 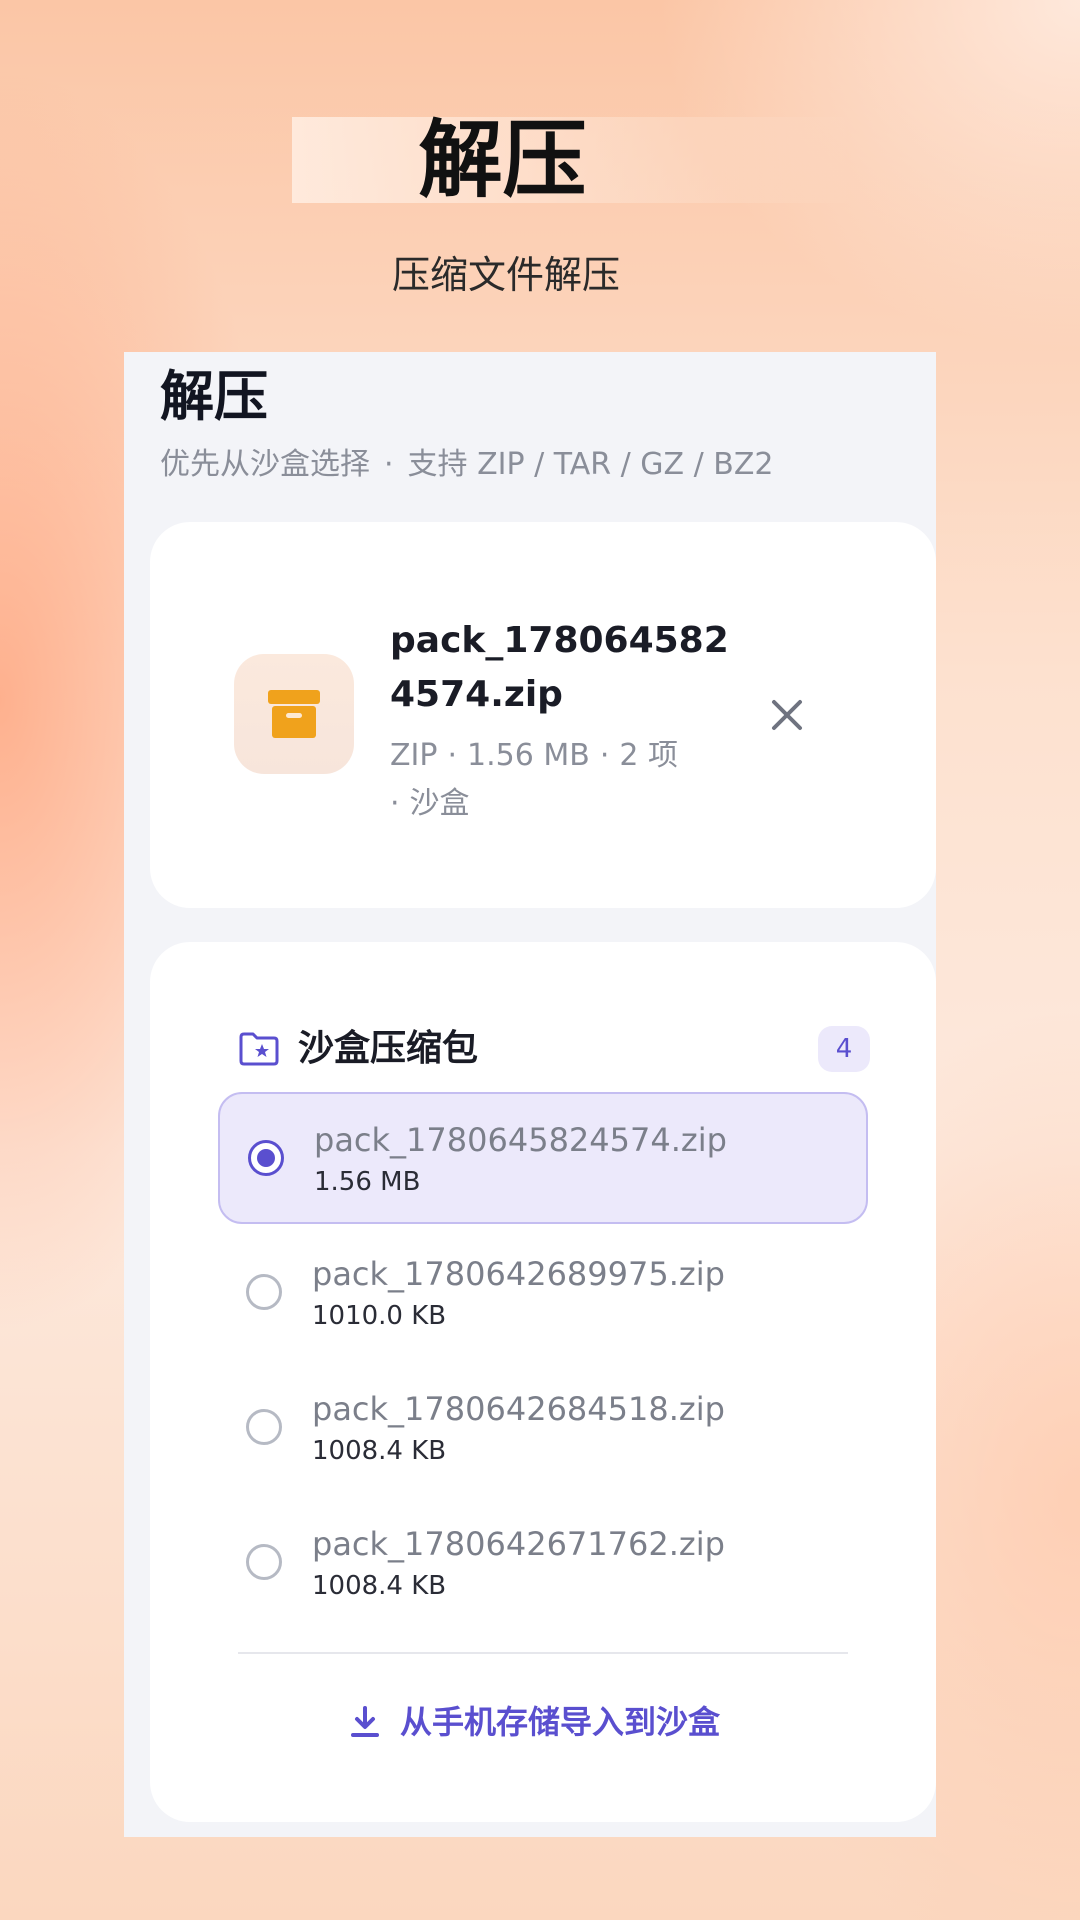 I want to click on archive-box-icon, so click(x=294, y=714).